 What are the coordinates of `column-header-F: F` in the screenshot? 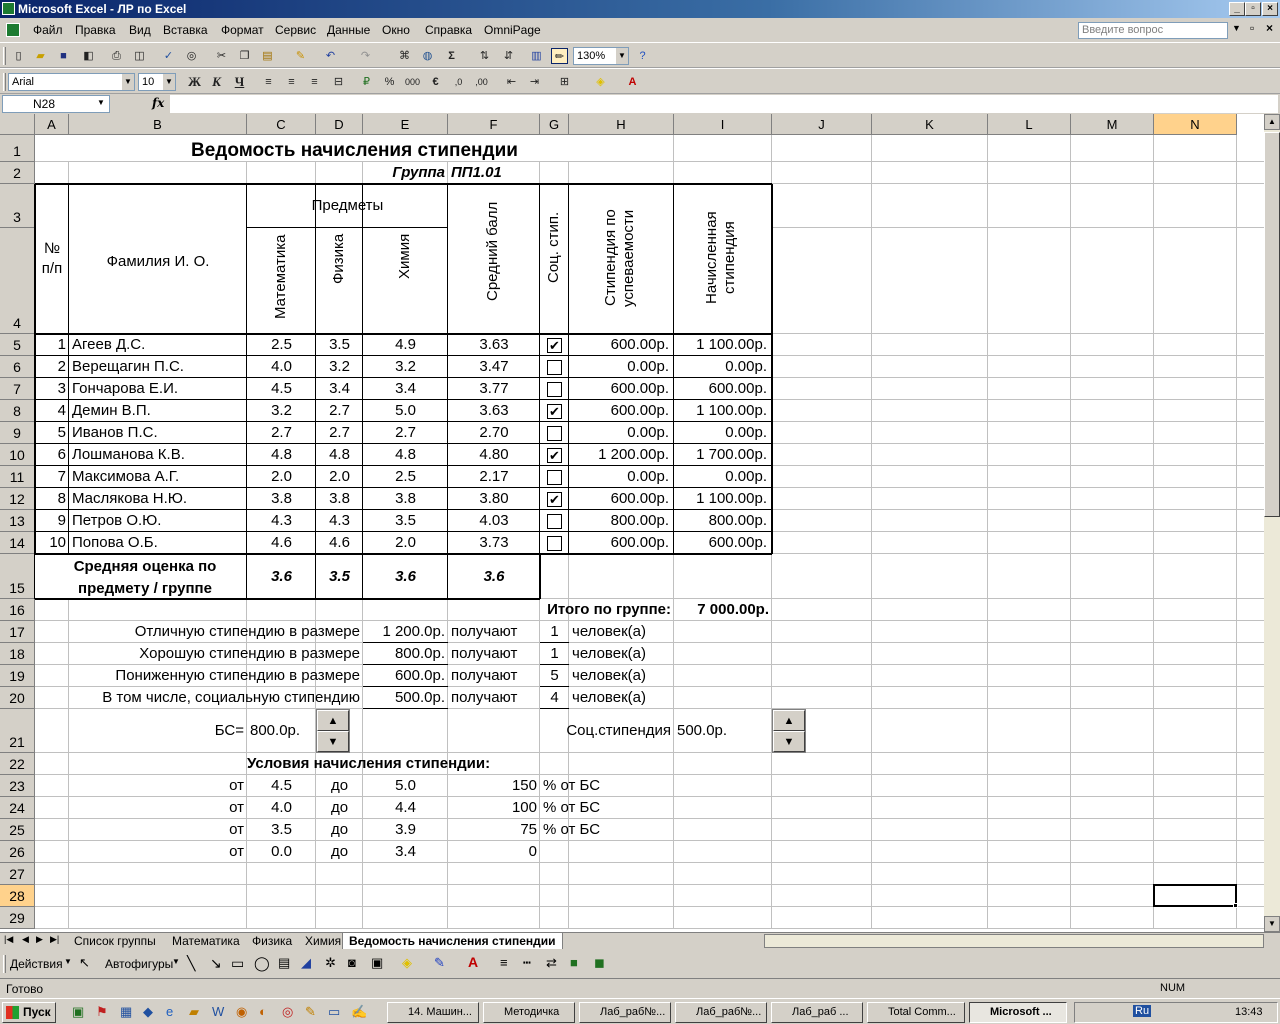 It's located at (494, 124).